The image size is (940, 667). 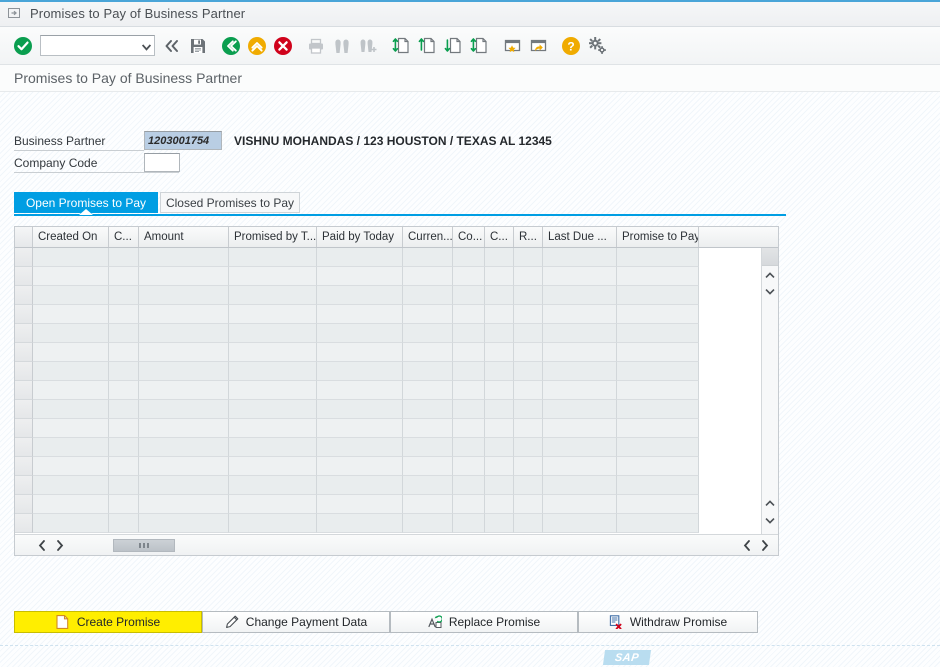 I want to click on column-header-promise-to-pay: Promise to Pay, so click(x=658, y=237).